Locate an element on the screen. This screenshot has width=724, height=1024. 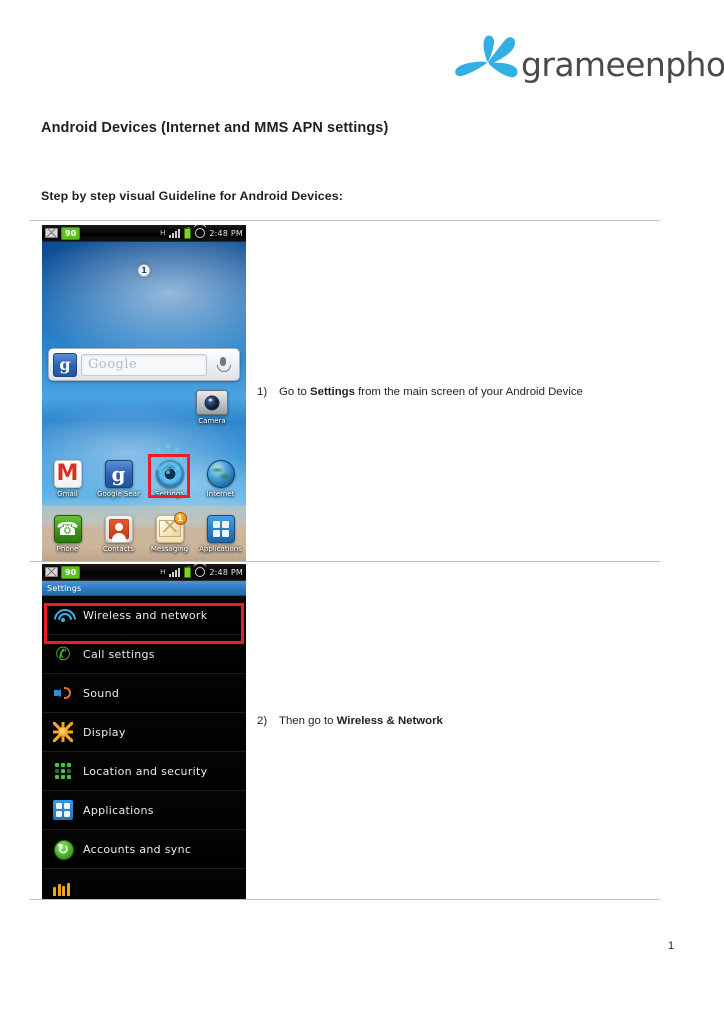
app-icon-messaging: 1 Messaging is located at coordinates (170, 533).